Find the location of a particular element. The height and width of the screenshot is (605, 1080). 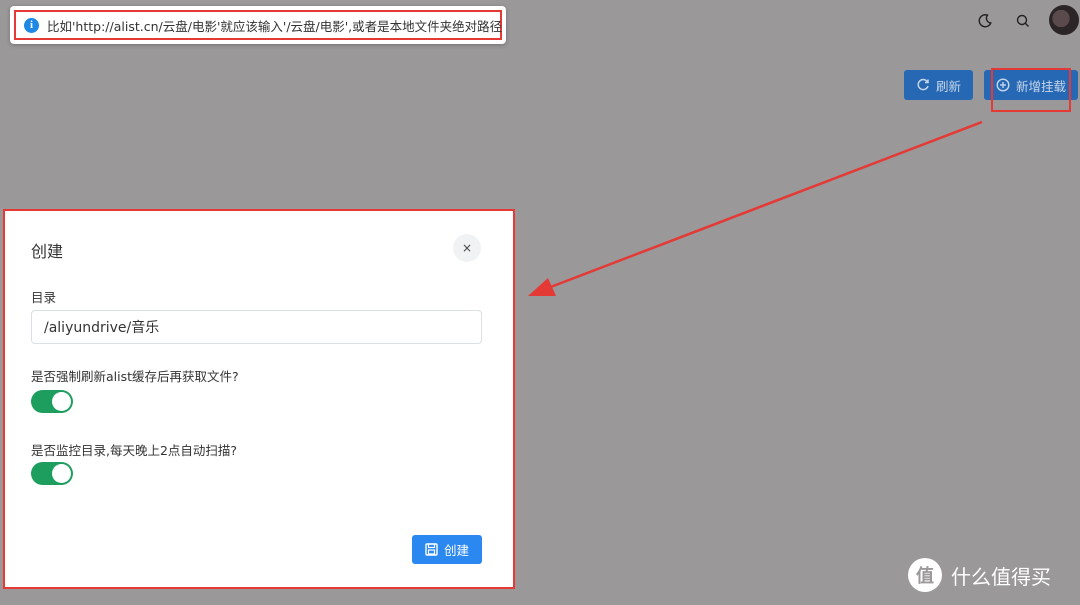

force-refresh-label: 是否强制刷新alist缓存后再获取文件? is located at coordinates (135, 376).